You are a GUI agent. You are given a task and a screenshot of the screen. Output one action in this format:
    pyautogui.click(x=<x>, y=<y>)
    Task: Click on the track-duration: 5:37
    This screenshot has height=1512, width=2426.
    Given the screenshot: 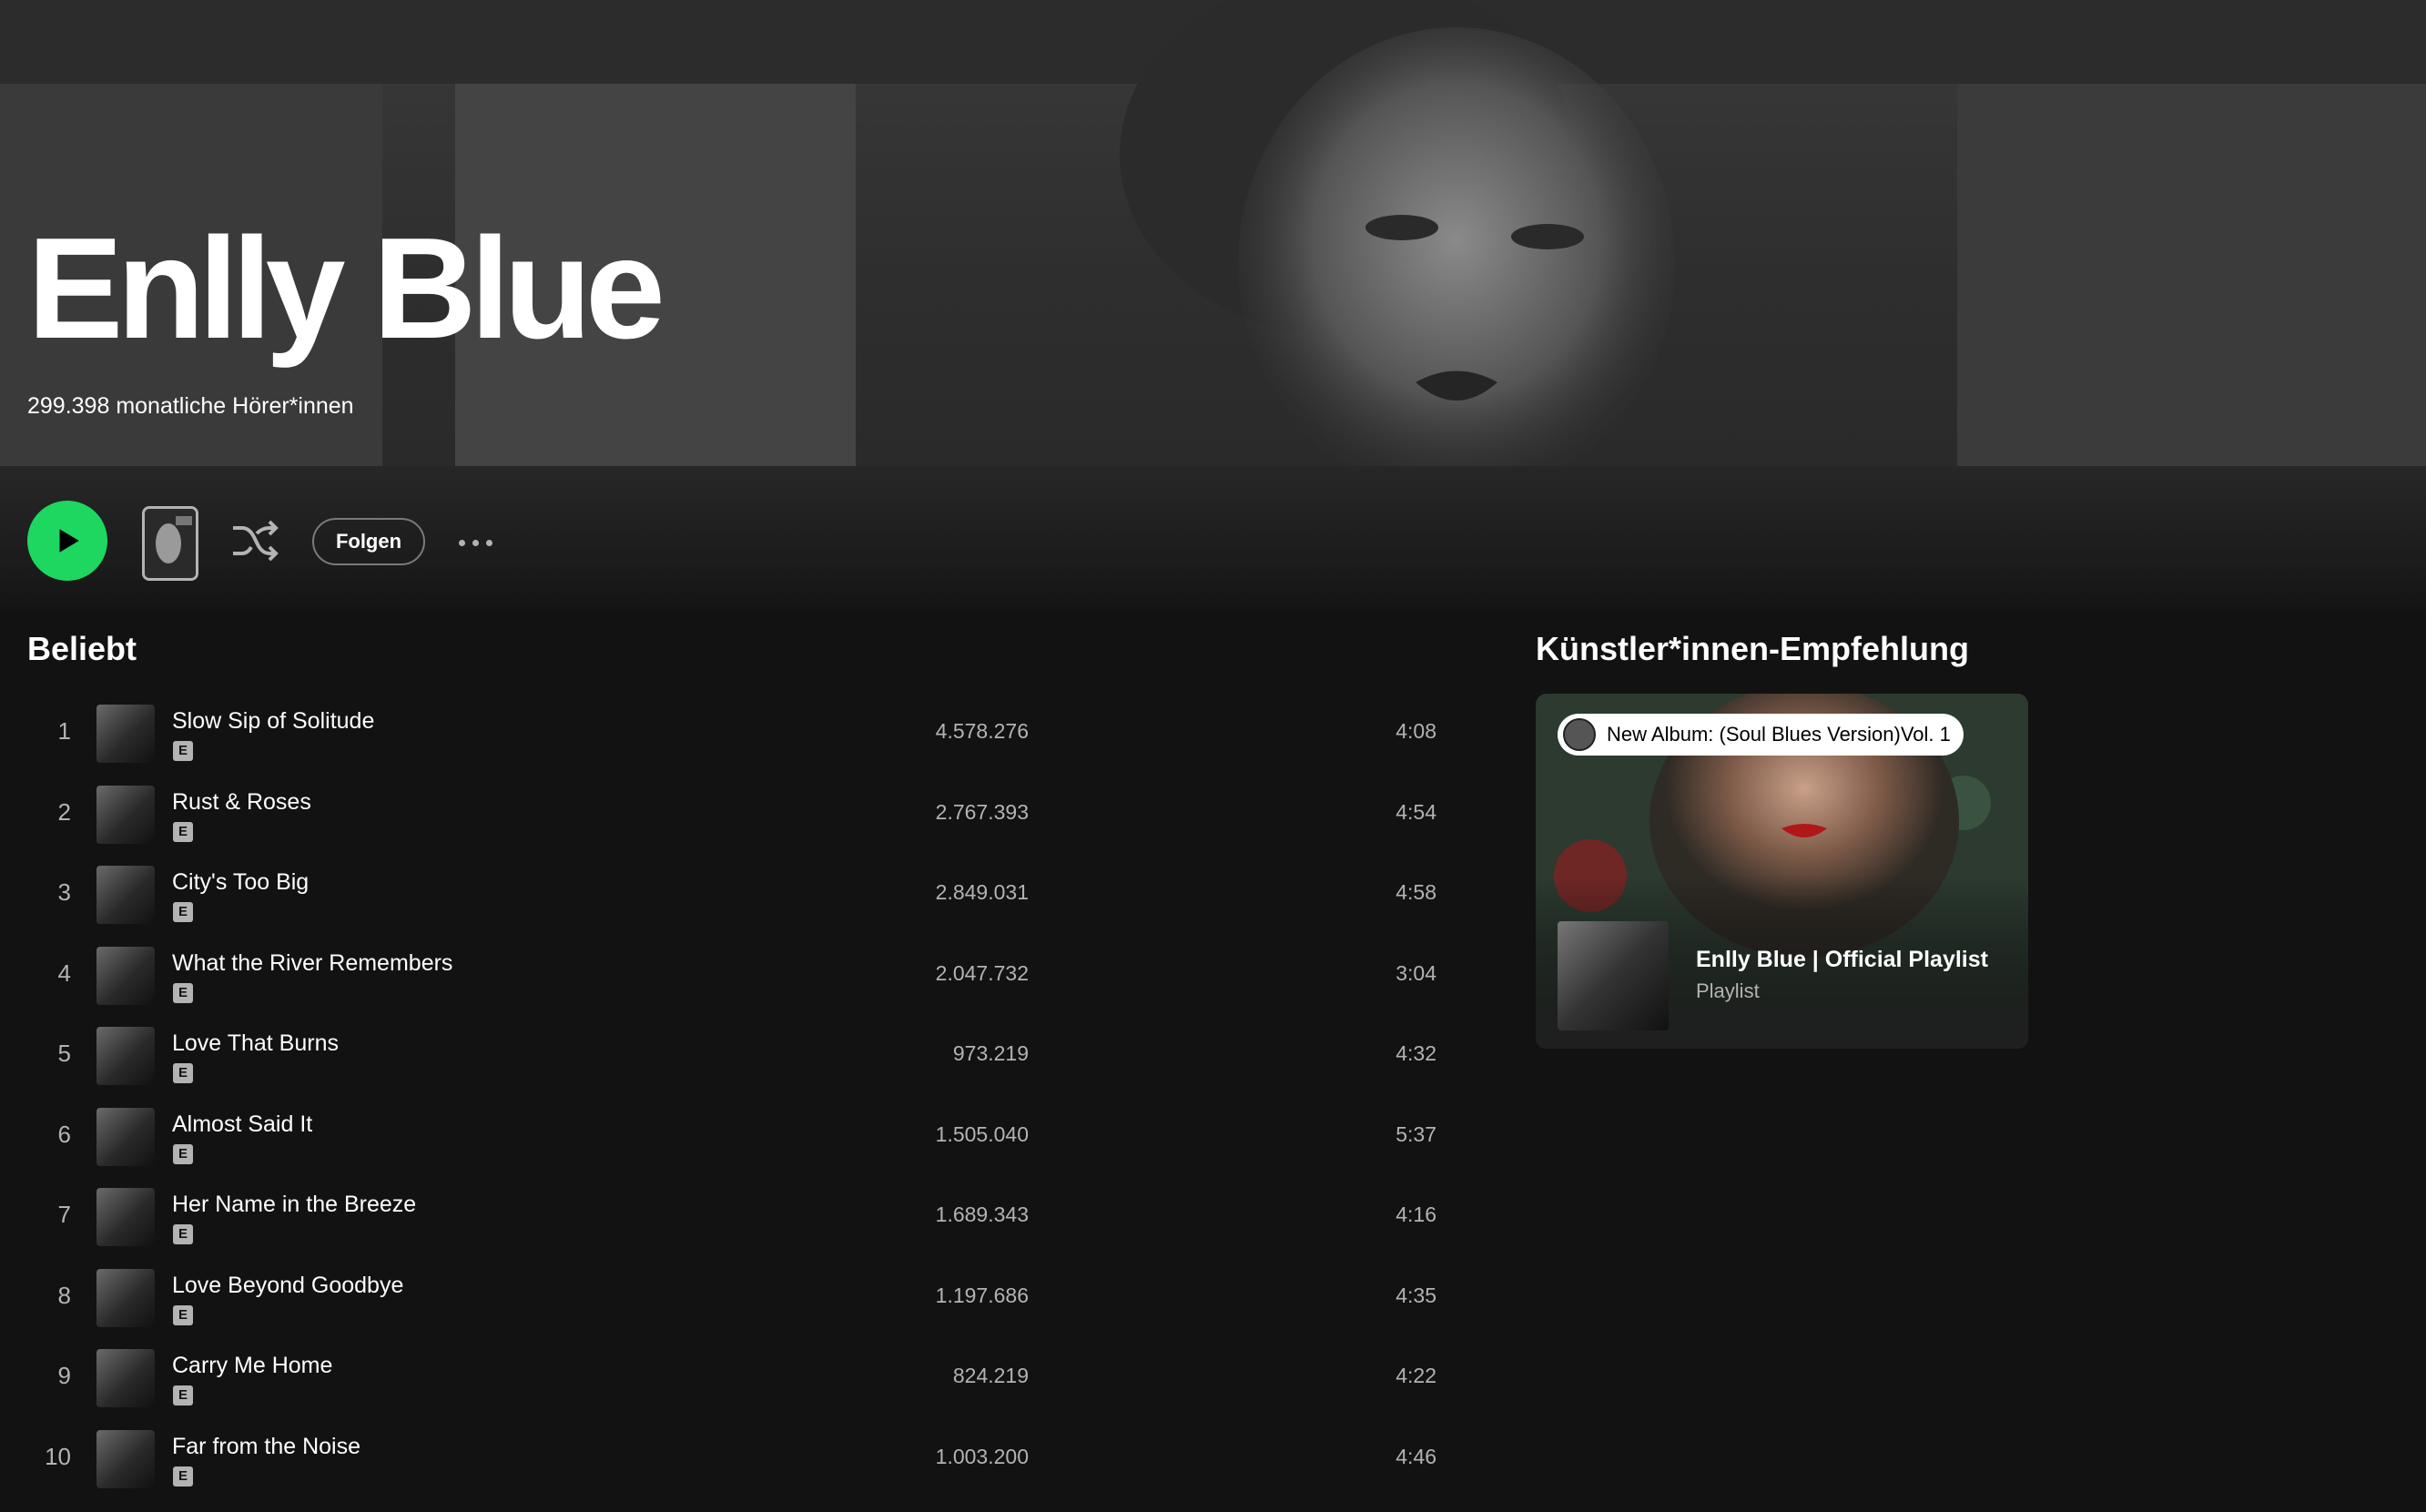 What is the action you would take?
    pyautogui.click(x=1416, y=1133)
    